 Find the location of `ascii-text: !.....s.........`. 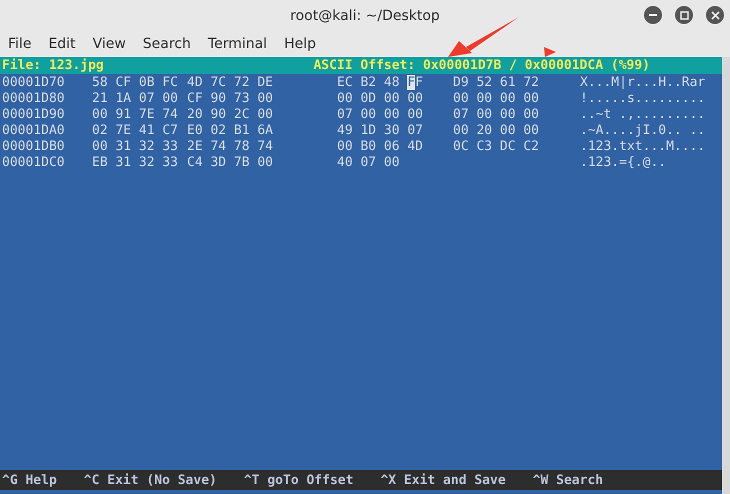

ascii-text: !.....s......... is located at coordinates (643, 99).